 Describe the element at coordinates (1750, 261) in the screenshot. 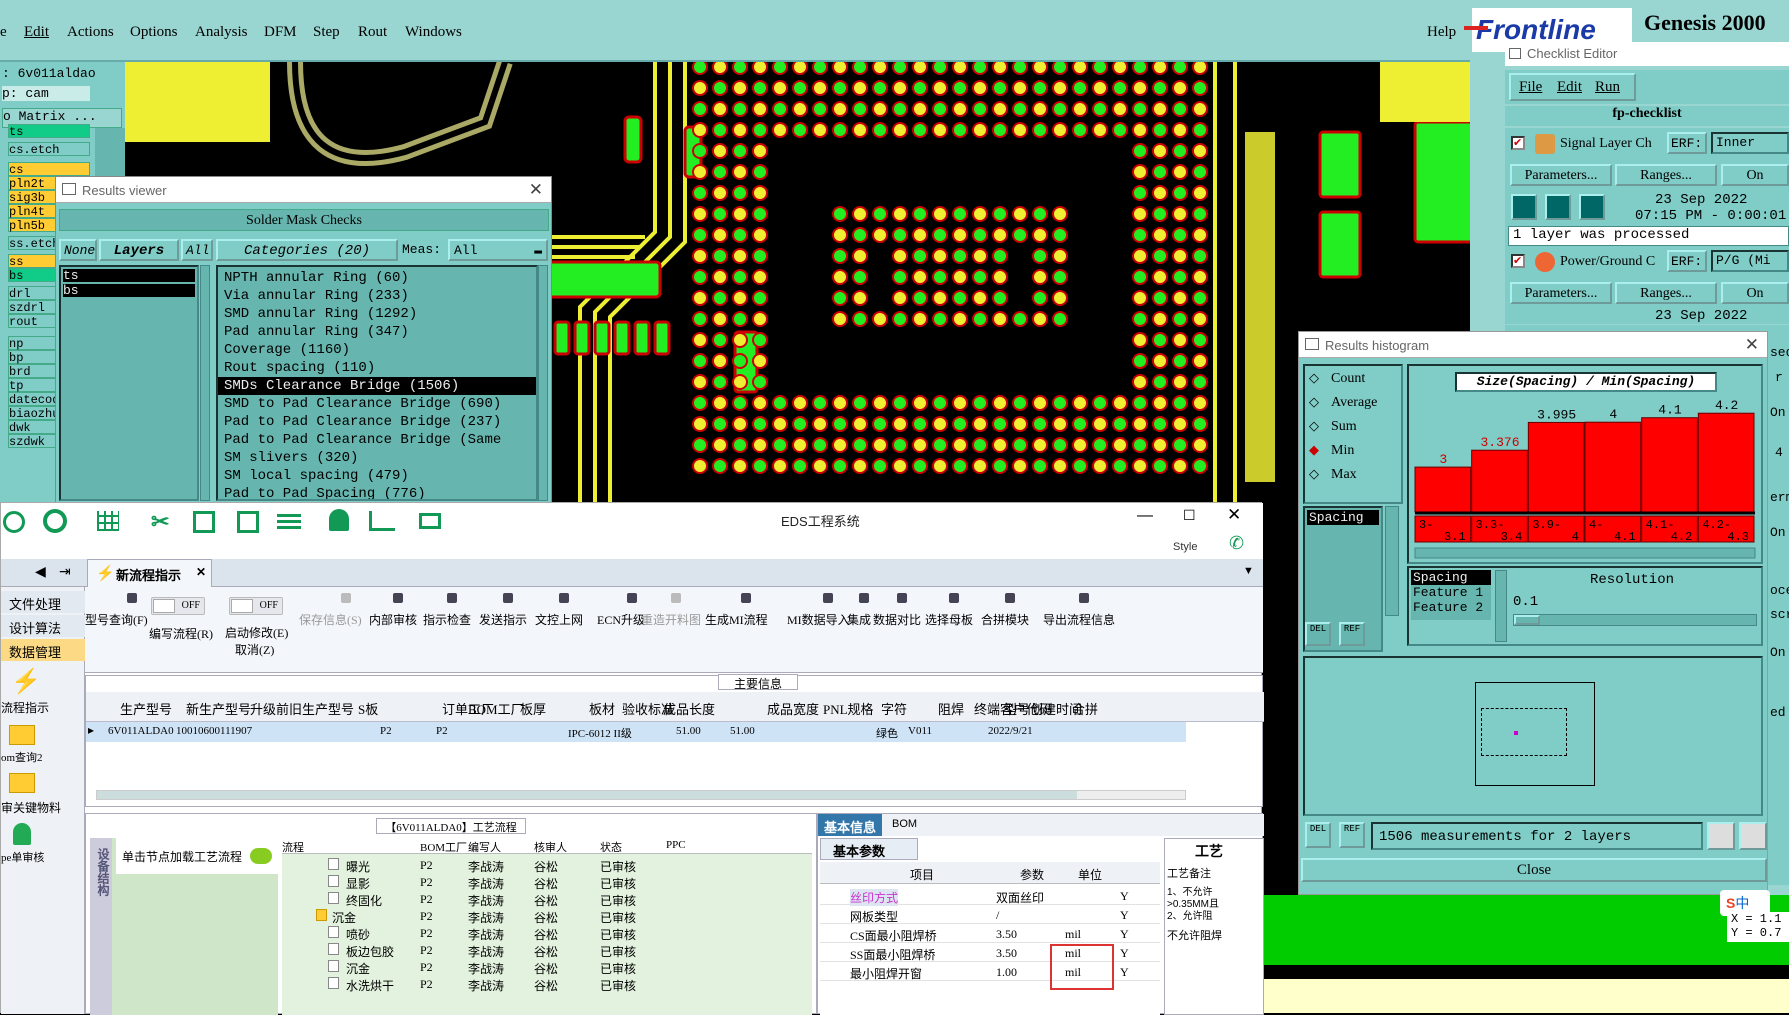

I see `item2-erf-value: P/G (Mi` at that location.